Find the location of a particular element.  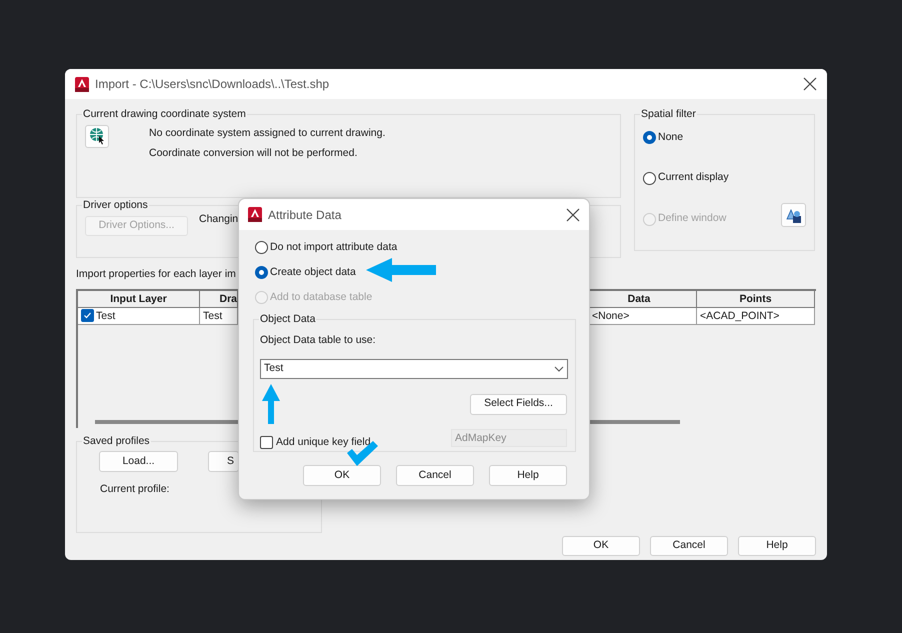

window-title: Import - C:\Users\snc\Downloads\..\Test.shp is located at coordinates (212, 84).